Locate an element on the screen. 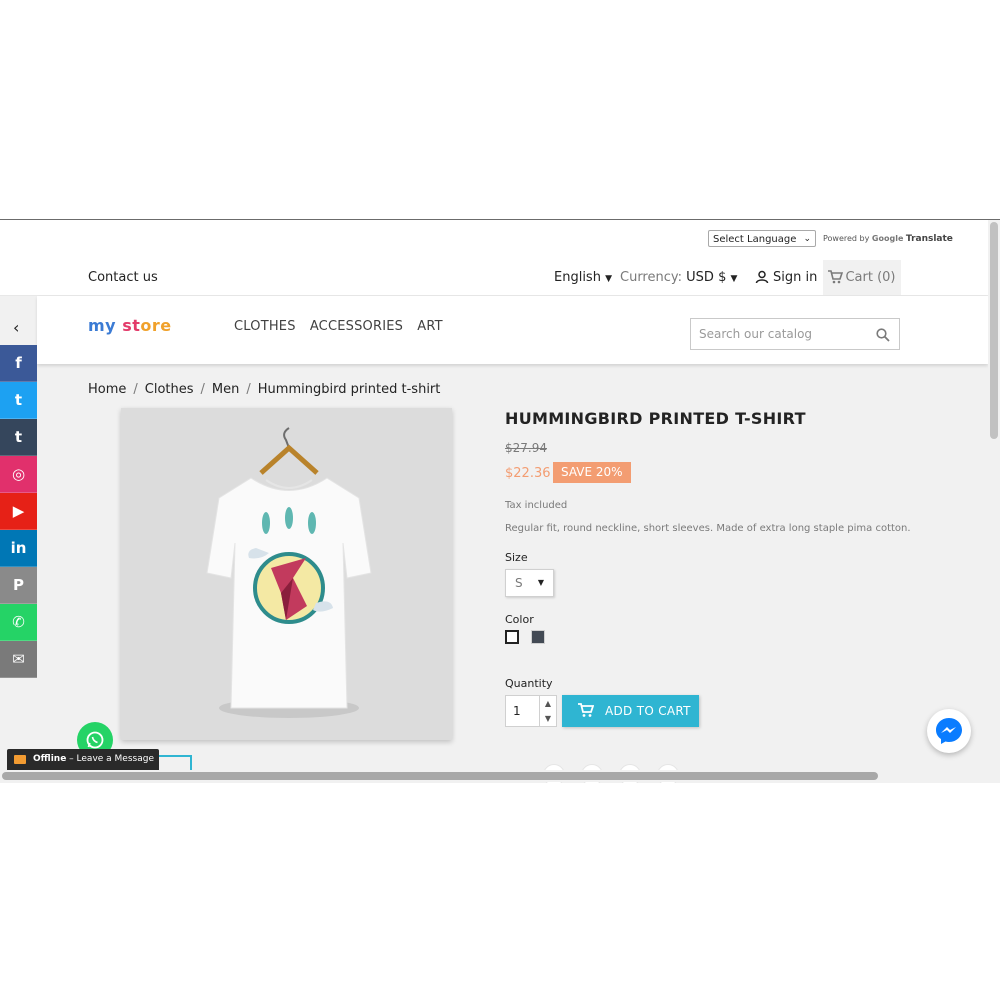 The width and height of the screenshot is (1000, 1000). current-price: $22.36 is located at coordinates (528, 473).